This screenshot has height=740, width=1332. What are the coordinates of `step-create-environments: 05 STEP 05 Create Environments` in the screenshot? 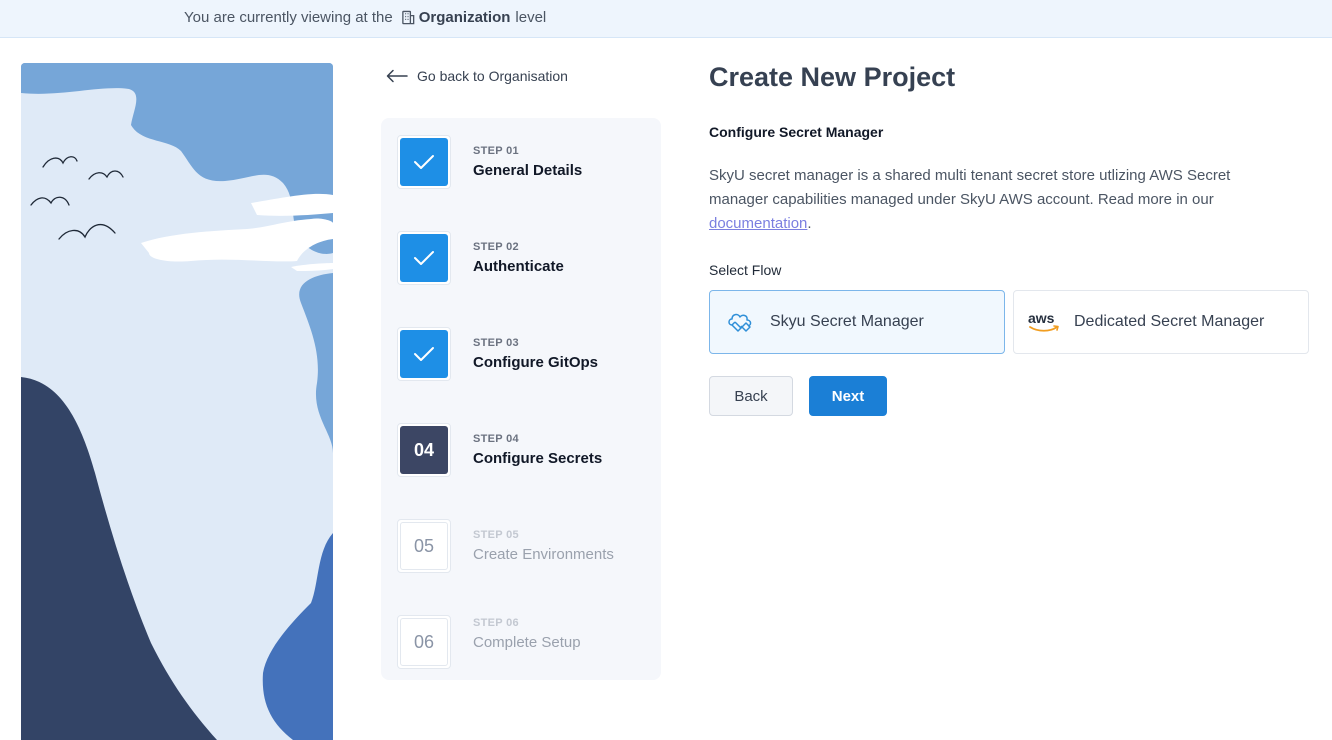 It's located at (522, 547).